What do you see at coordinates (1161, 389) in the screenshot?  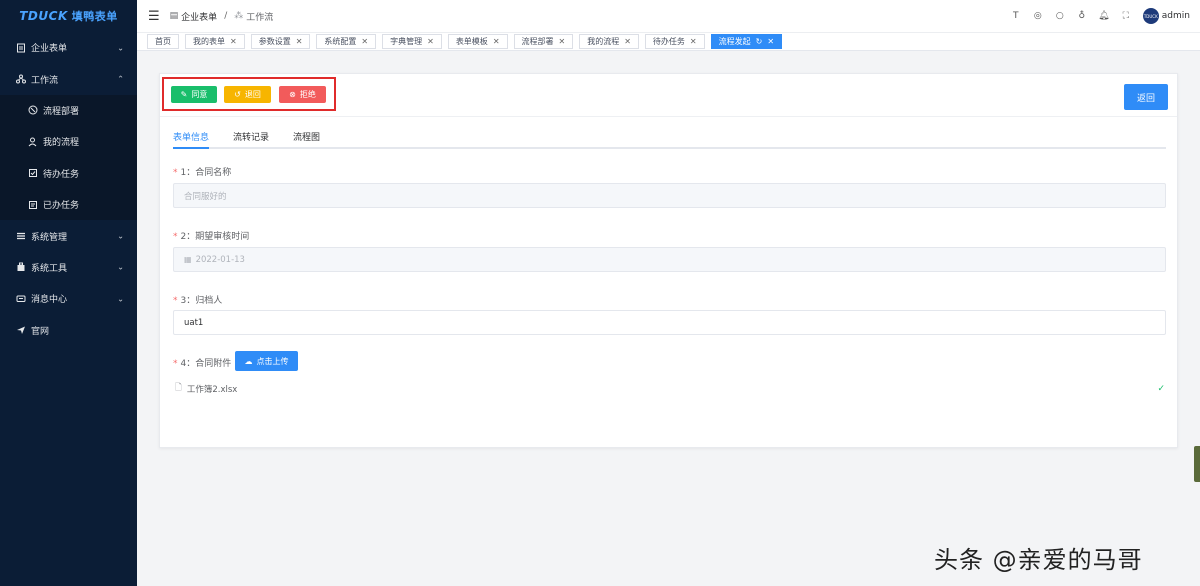 I see `check-circle-icon: ✓` at bounding box center [1161, 389].